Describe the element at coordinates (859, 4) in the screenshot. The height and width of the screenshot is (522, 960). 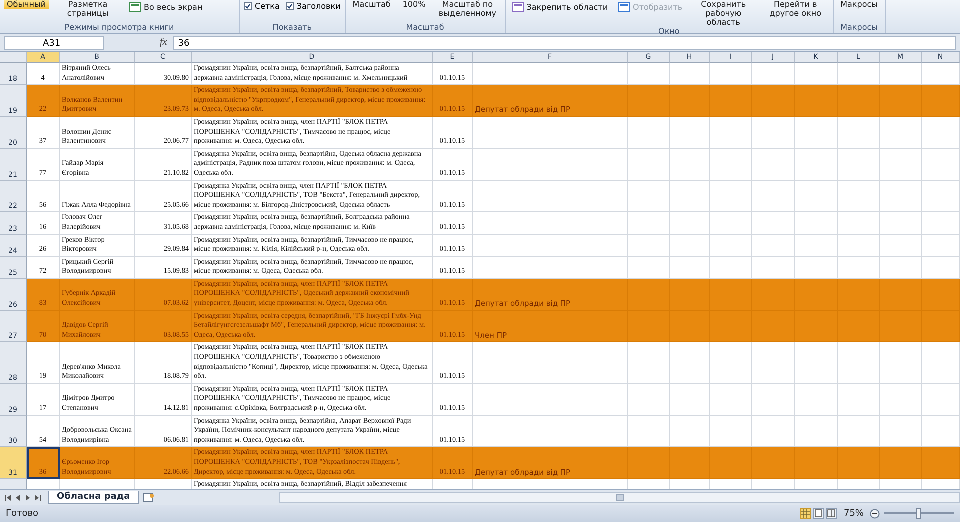
I see `ribbon-button: Макросы` at that location.